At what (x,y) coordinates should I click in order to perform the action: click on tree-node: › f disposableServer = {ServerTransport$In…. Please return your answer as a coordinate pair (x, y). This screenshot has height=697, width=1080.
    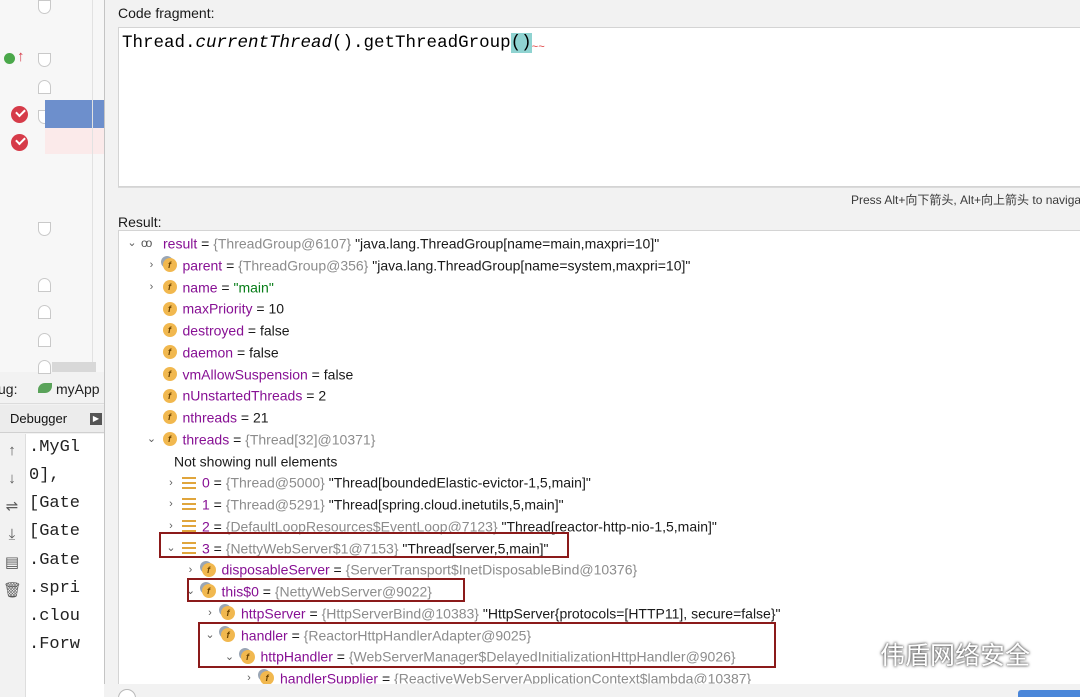
    Looking at the image, I should click on (411, 568).